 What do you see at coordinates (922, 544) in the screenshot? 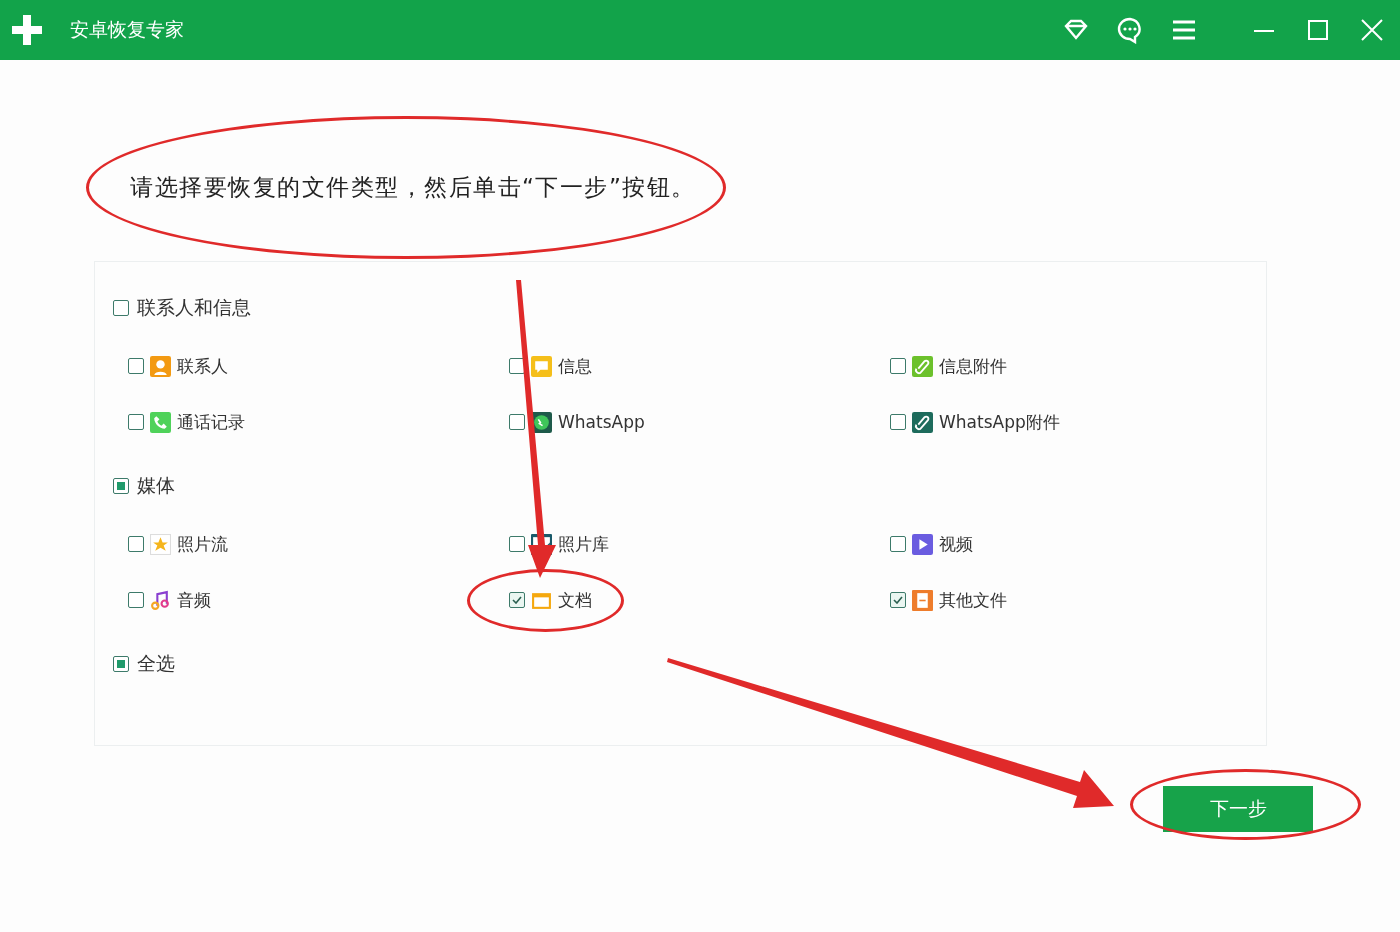
I see `play-icon` at bounding box center [922, 544].